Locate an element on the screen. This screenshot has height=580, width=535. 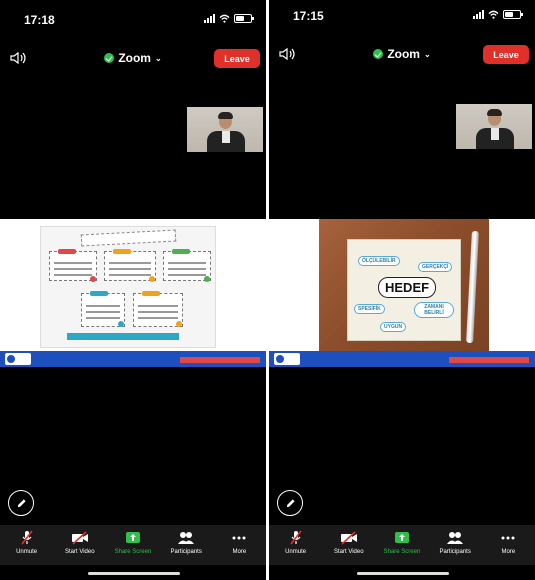
slide-main-word: HEDEF is located at coordinates (407, 287).